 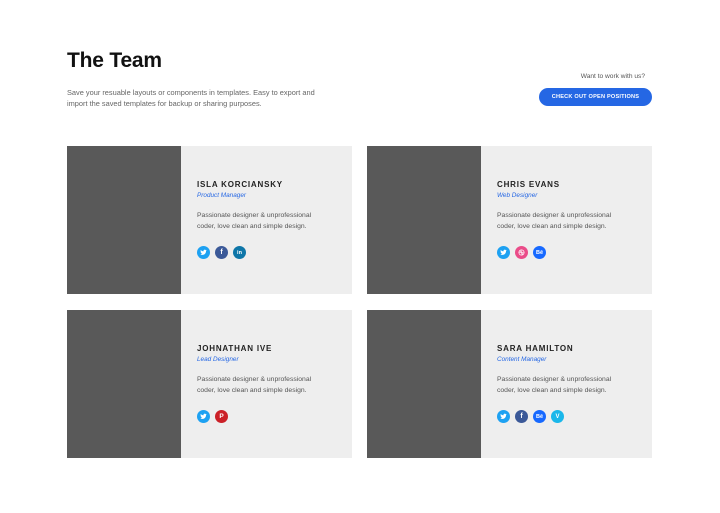 I want to click on member-name: JOHNATHAN IVE, so click(x=235, y=348).